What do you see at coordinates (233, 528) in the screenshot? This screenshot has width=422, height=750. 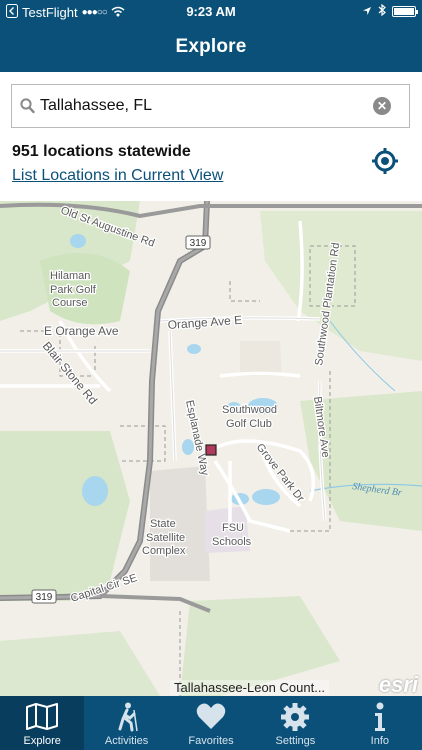 I see `map-label: FSU` at bounding box center [233, 528].